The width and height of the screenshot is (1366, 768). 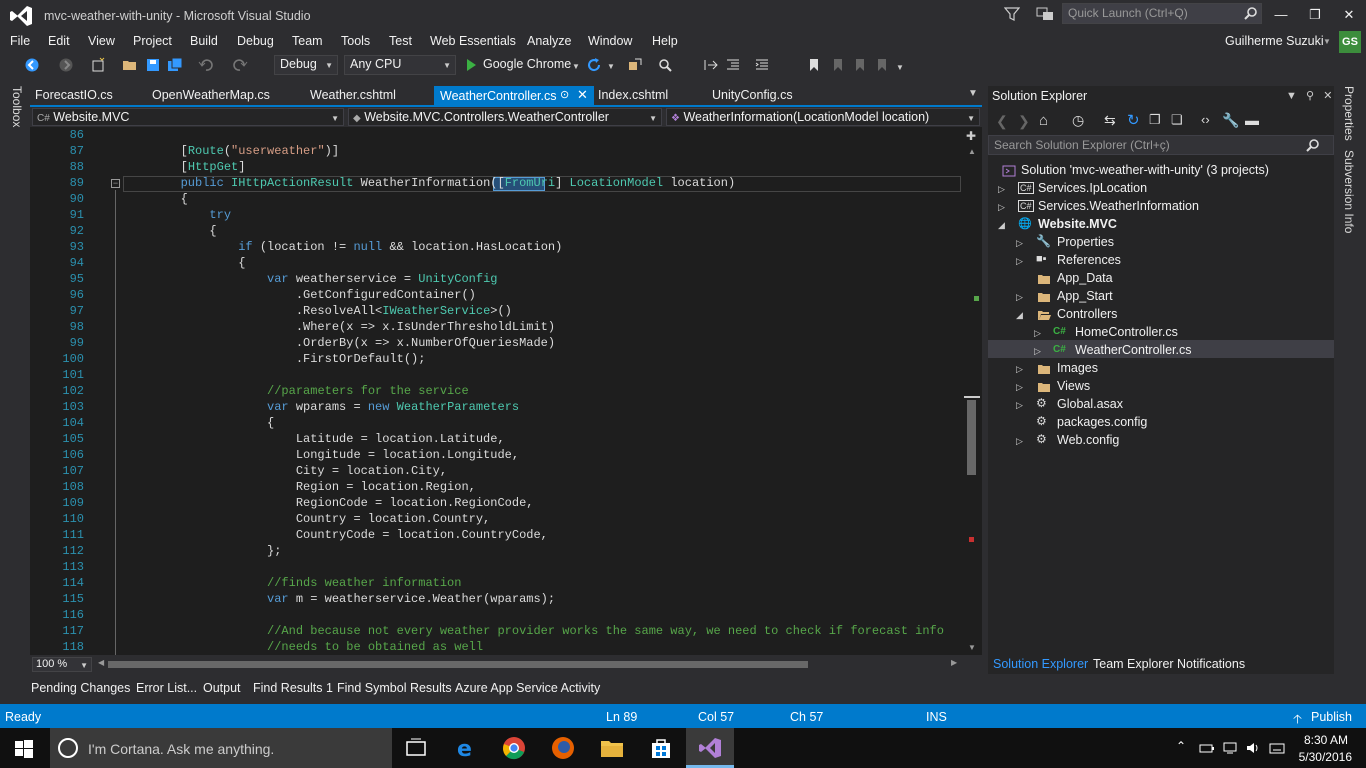 What do you see at coordinates (15, 116) in the screenshot?
I see `toolbox-tab: Toolbox` at bounding box center [15, 116].